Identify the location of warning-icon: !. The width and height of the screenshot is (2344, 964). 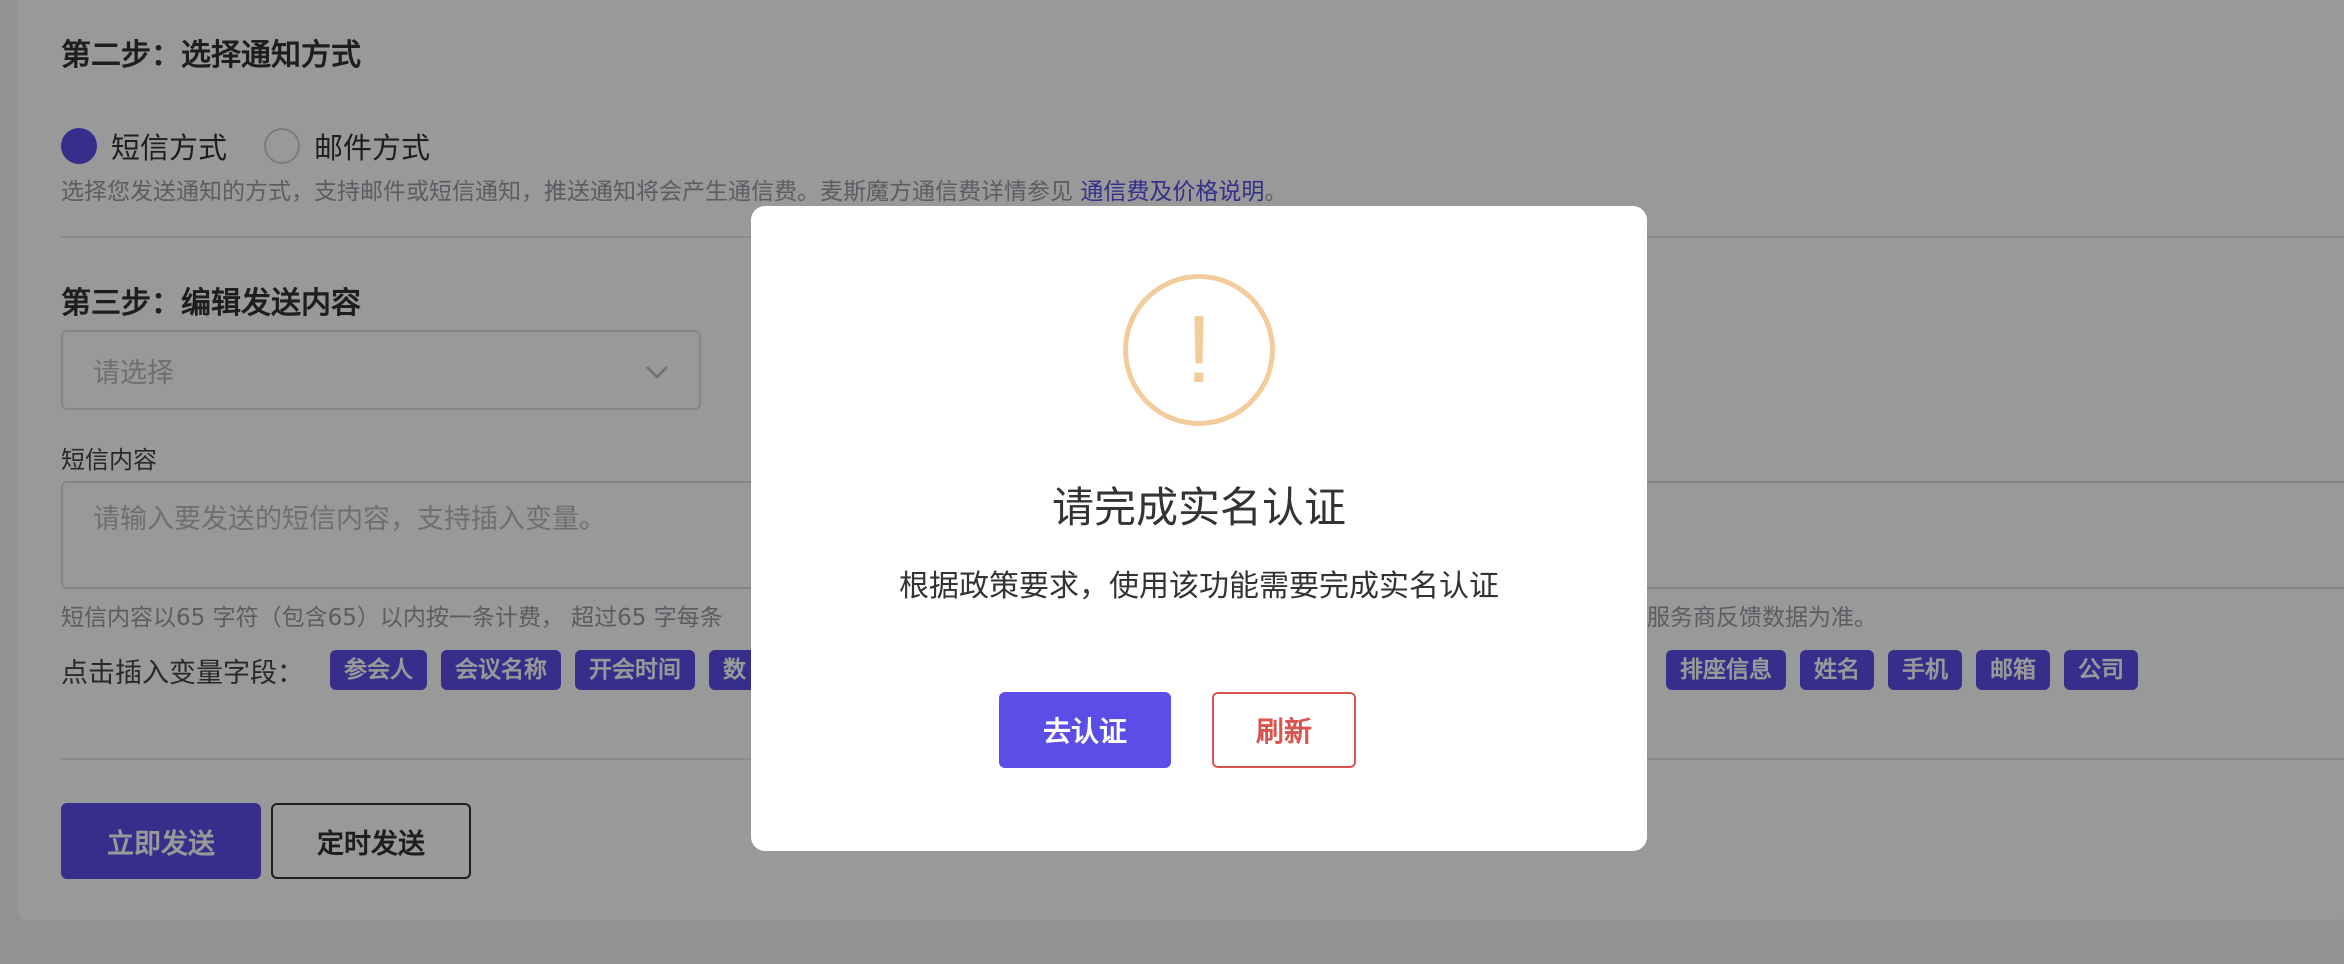
(1199, 350).